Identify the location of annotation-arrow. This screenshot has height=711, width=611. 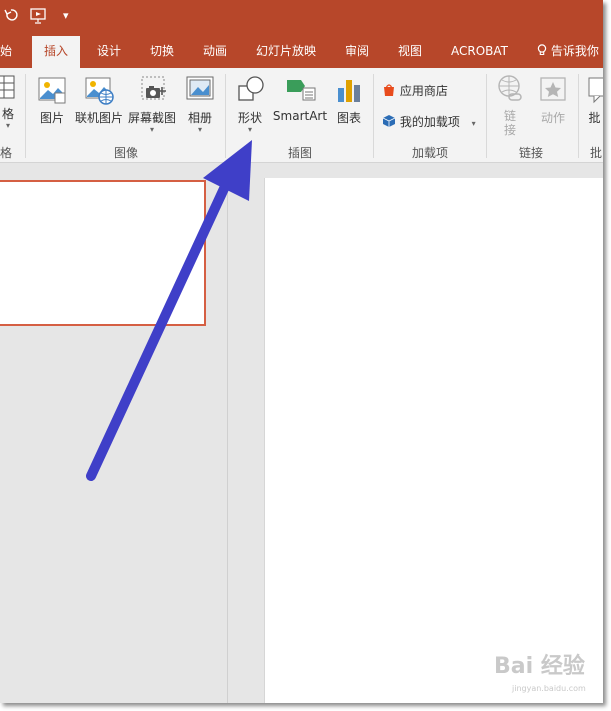
(169, 310).